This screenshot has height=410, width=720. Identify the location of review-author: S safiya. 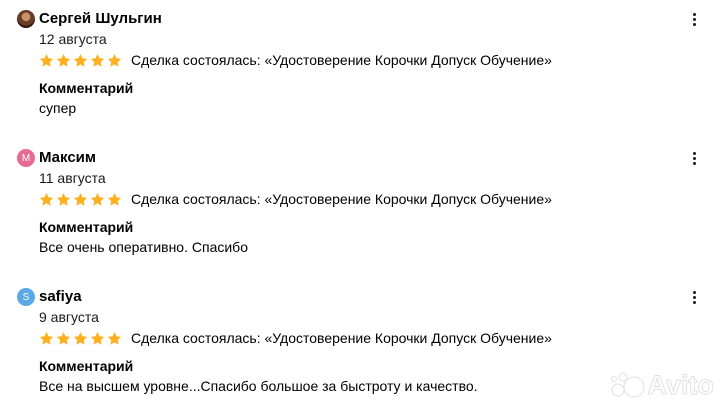
(49, 297).